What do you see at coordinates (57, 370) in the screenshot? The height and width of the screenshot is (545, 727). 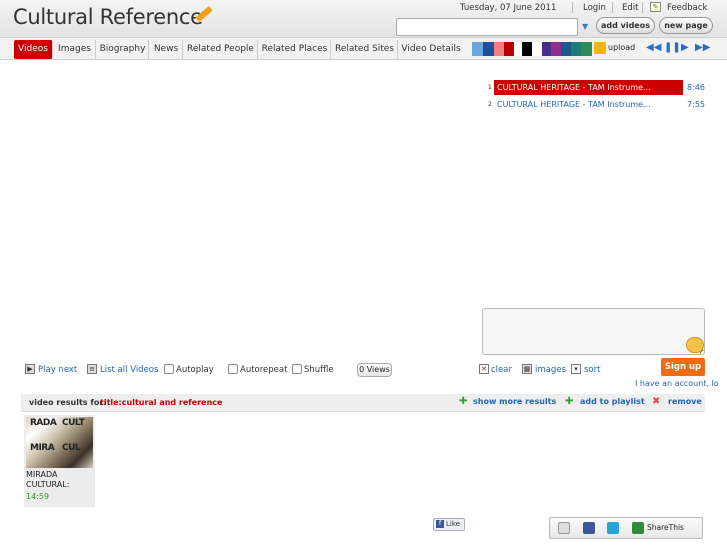 I see `play-next-link: Play next` at bounding box center [57, 370].